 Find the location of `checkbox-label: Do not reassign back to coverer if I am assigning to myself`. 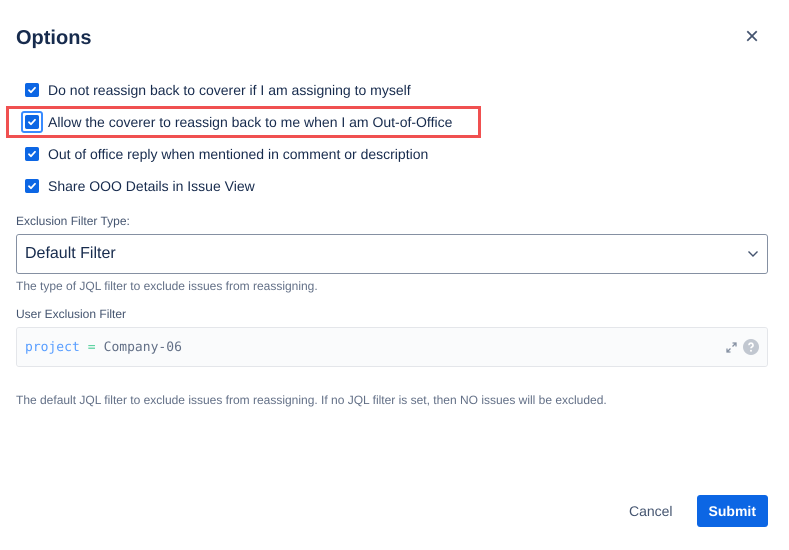

checkbox-label: Do not reassign back to coverer if I am assigning to myself is located at coordinates (229, 90).